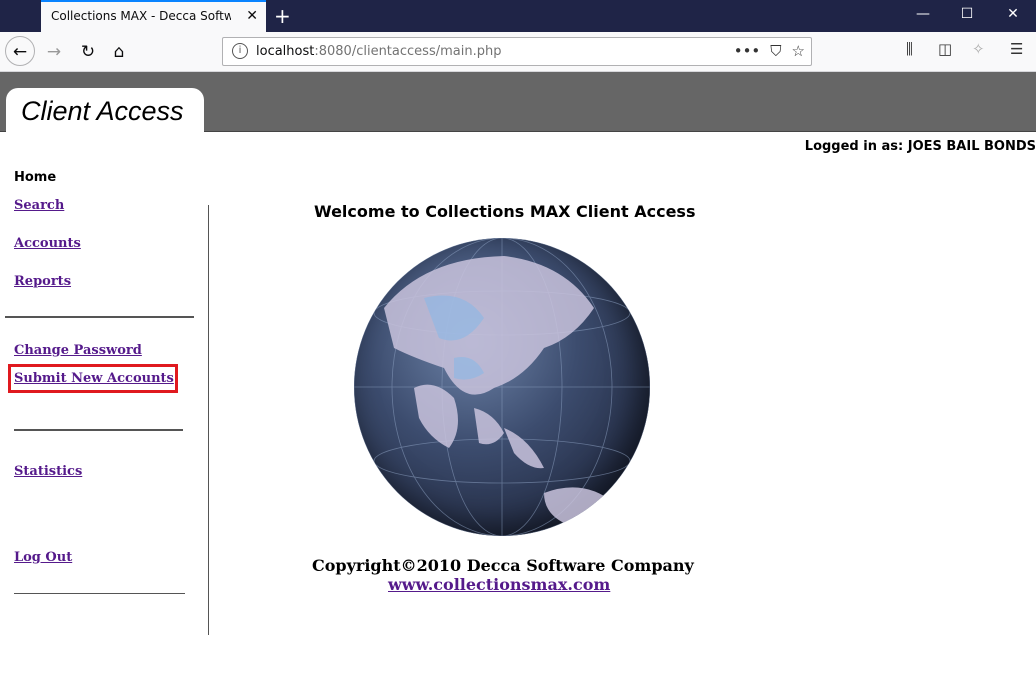 This screenshot has width=1036, height=689. What do you see at coordinates (764, 51) in the screenshot?
I see `url-actions: ••• ⛉ ☆` at bounding box center [764, 51].